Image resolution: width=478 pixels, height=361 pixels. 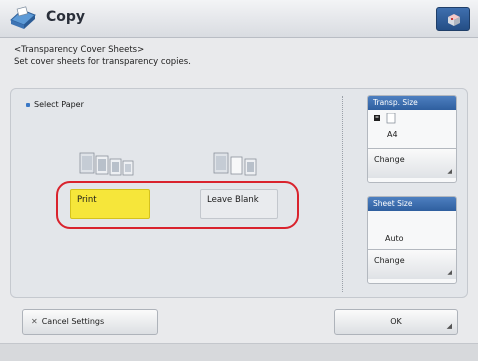 I want to click on ok-label: OK, so click(x=396, y=321).